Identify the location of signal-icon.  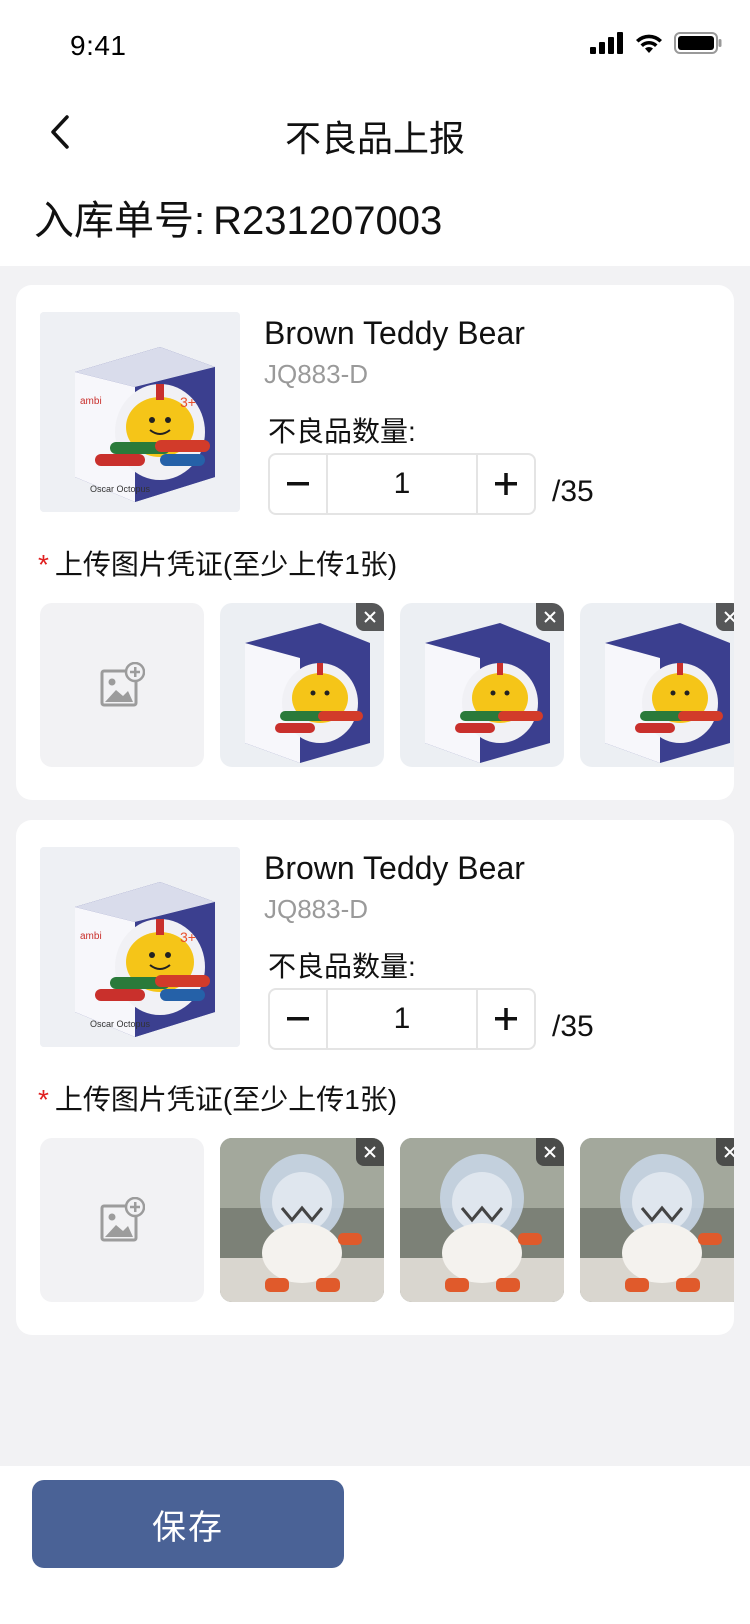
(606, 43).